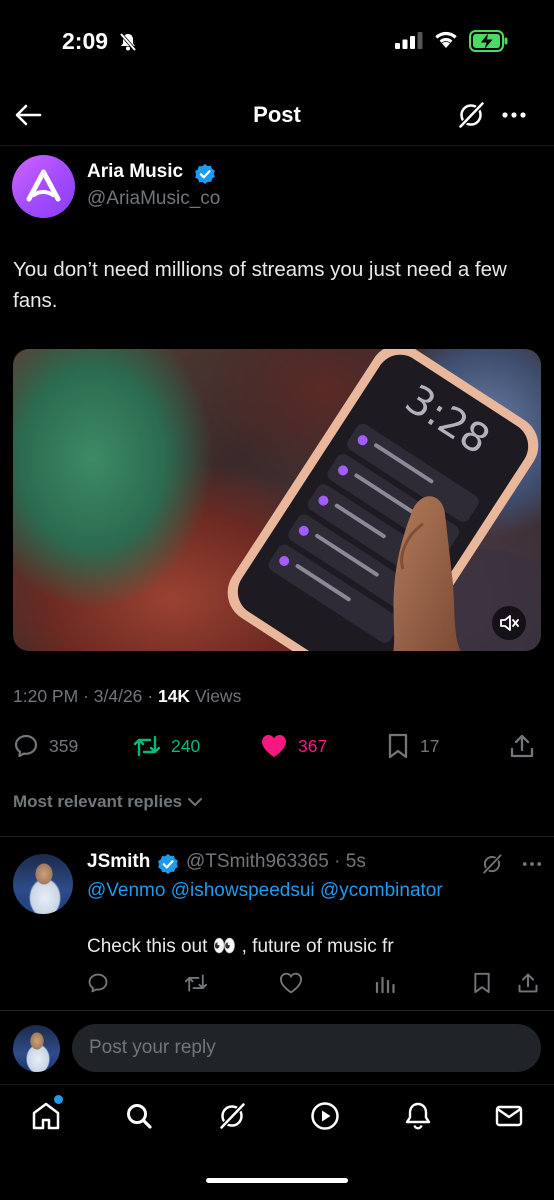 The image size is (554, 1200). I want to click on mute-icon, so click(509, 623).